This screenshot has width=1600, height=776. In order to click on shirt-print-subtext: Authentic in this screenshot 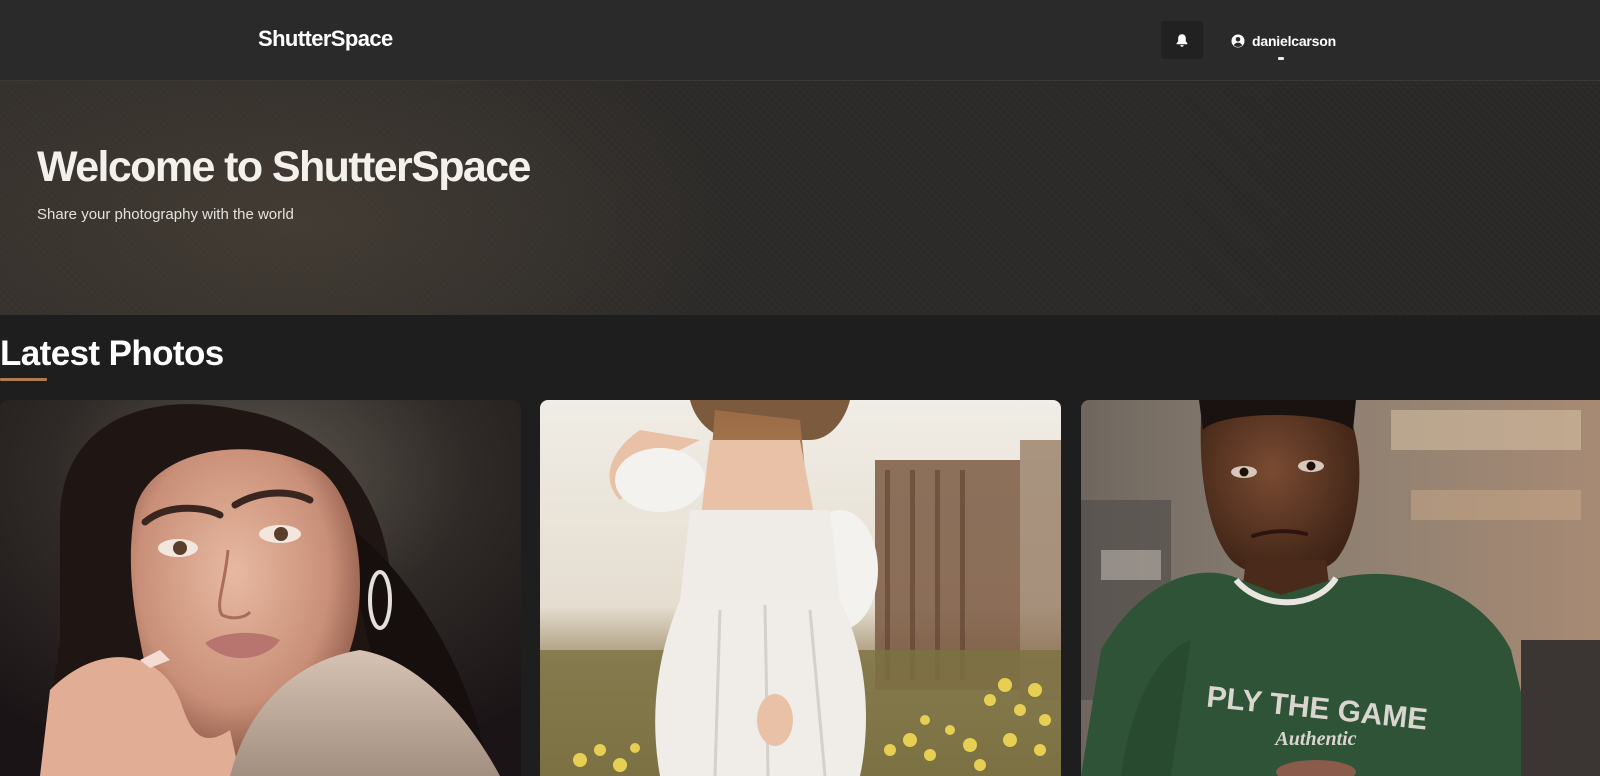, I will do `click(1314, 739)`.